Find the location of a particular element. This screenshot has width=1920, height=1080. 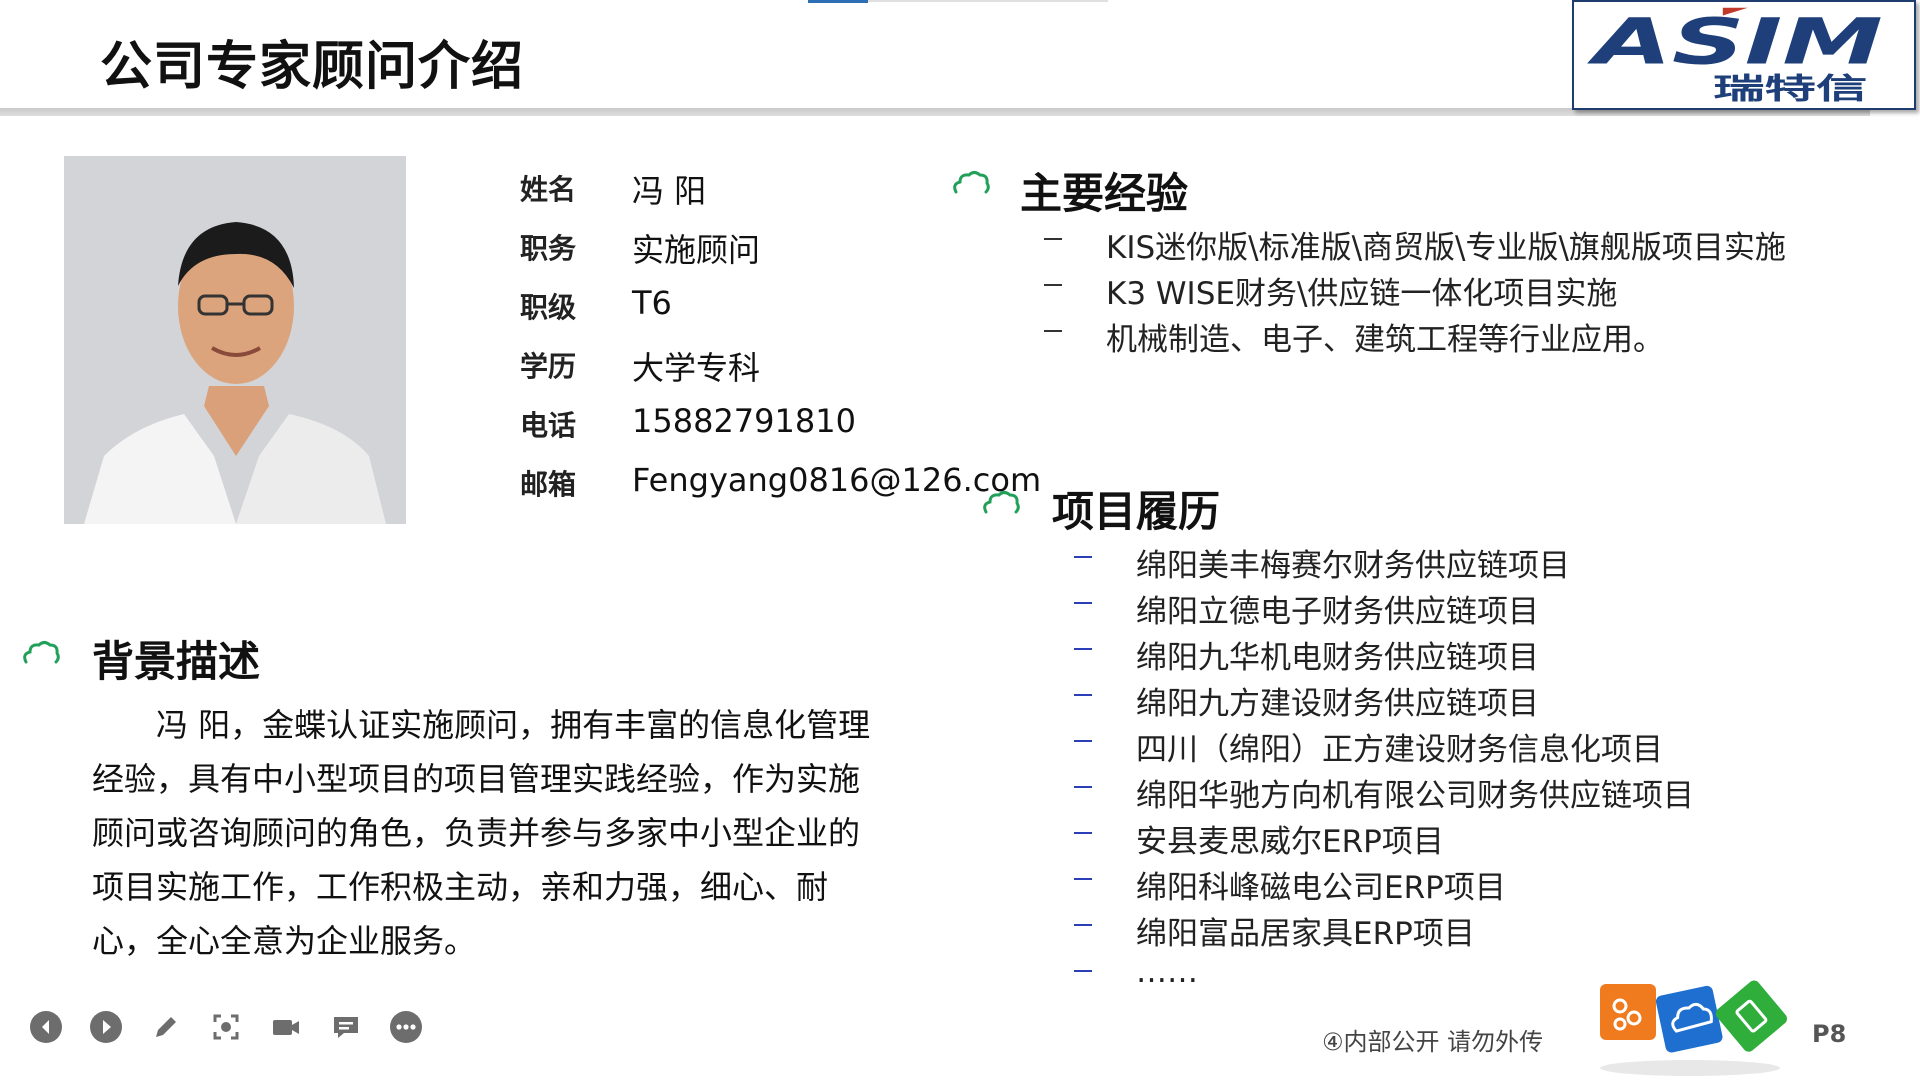

play-icon is located at coordinates (107, 1027).